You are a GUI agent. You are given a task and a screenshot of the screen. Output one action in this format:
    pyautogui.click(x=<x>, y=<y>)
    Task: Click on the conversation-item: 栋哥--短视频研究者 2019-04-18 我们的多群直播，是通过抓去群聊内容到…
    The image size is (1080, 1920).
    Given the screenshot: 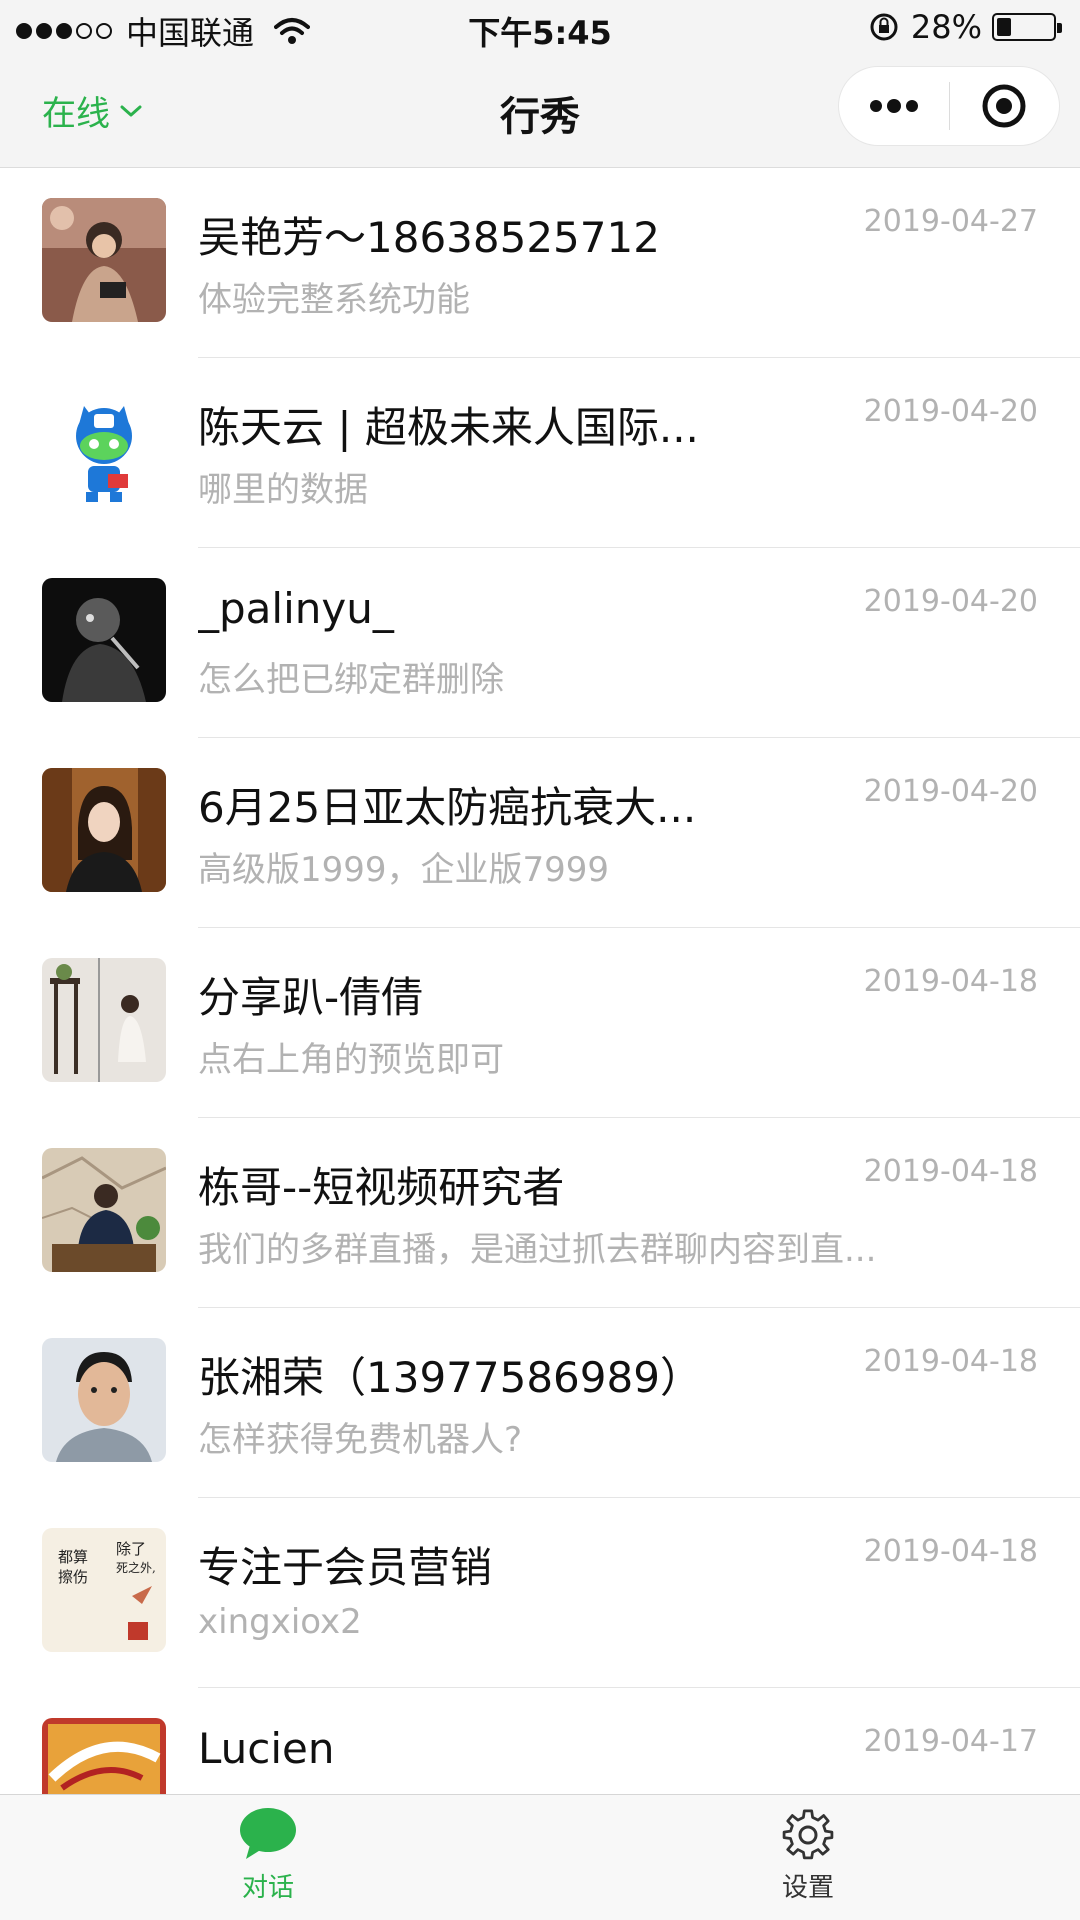 What is the action you would take?
    pyautogui.click(x=540, y=1213)
    